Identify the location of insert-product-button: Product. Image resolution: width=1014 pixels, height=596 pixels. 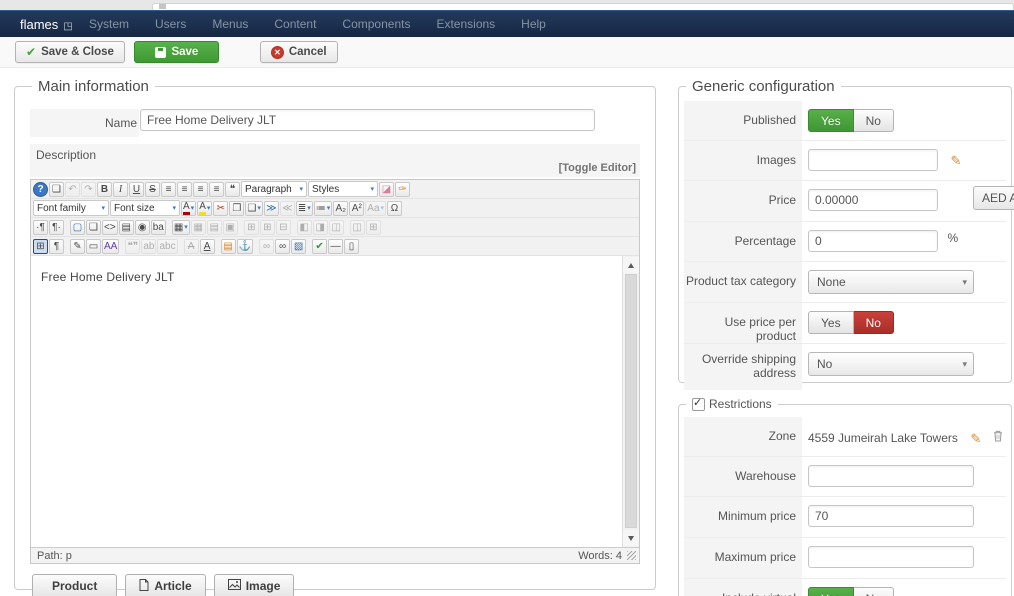
(75, 585).